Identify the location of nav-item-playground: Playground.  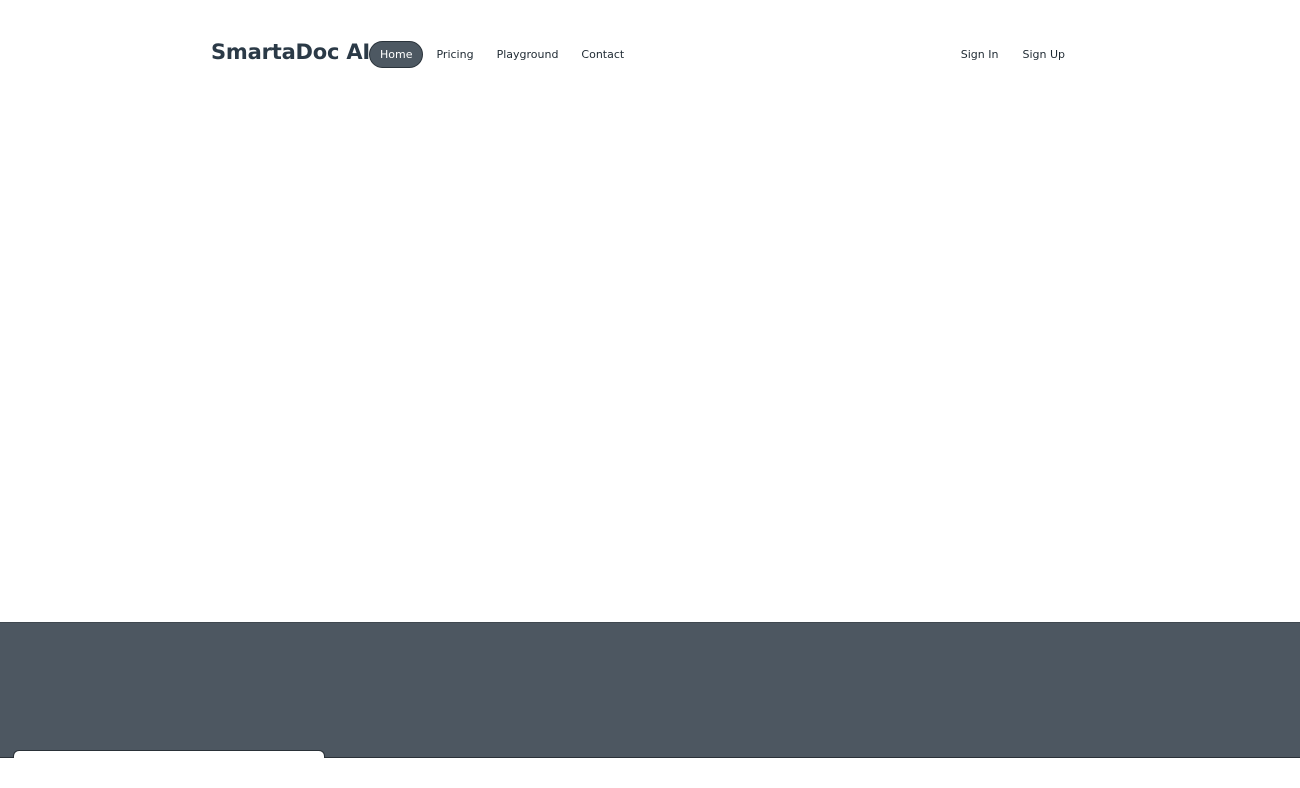
(528, 54).